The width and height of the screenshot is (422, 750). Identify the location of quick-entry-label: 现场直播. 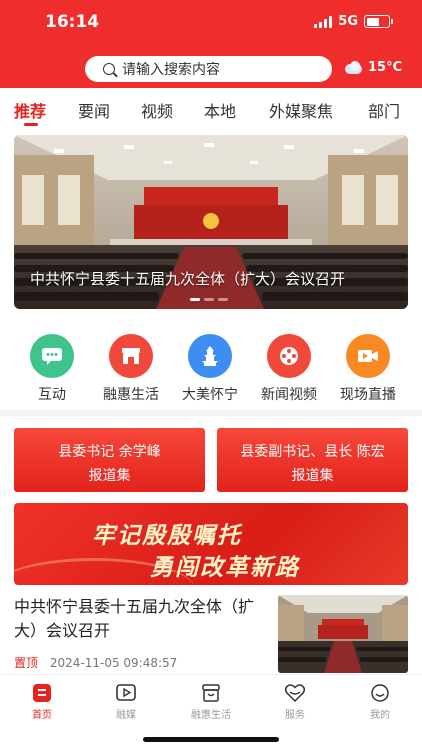
(368, 395).